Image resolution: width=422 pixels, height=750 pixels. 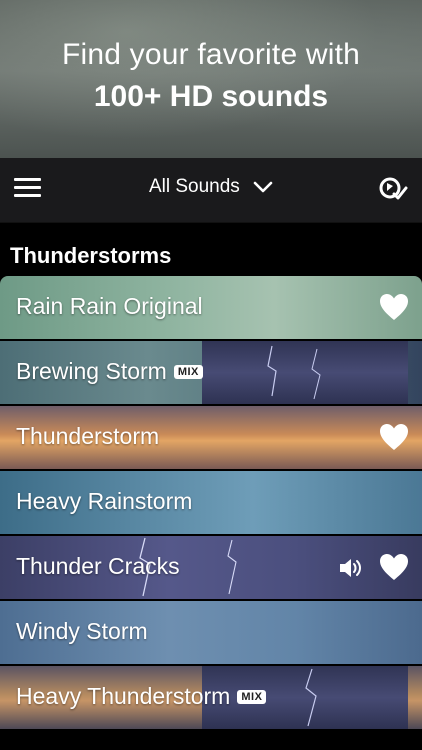 I want to click on sound-row: Thunderstorm, so click(x=211, y=437).